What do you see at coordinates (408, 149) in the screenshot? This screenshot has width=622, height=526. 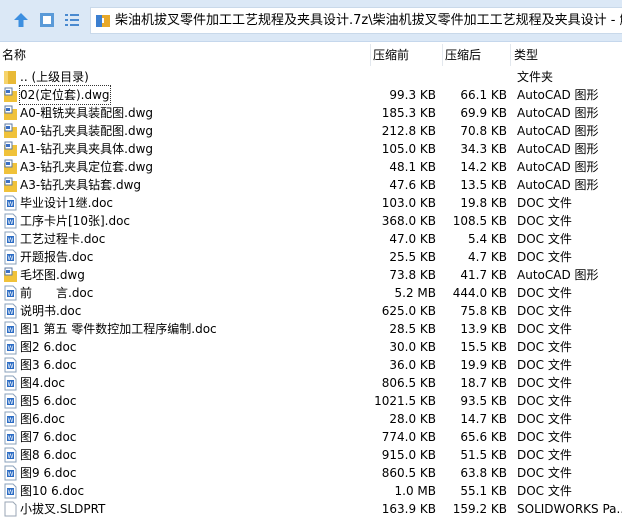 I see `size-before: 105.0 KB` at bounding box center [408, 149].